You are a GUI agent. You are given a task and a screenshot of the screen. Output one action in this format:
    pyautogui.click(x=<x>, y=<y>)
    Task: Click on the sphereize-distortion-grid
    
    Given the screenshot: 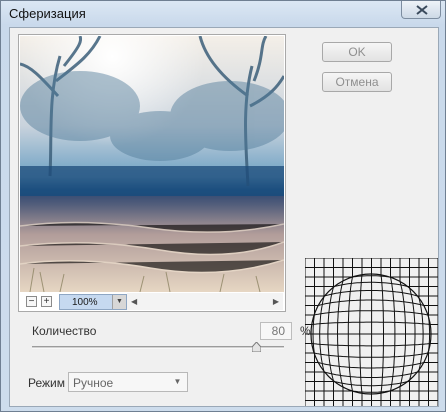 What is the action you would take?
    pyautogui.click(x=371, y=331)
    